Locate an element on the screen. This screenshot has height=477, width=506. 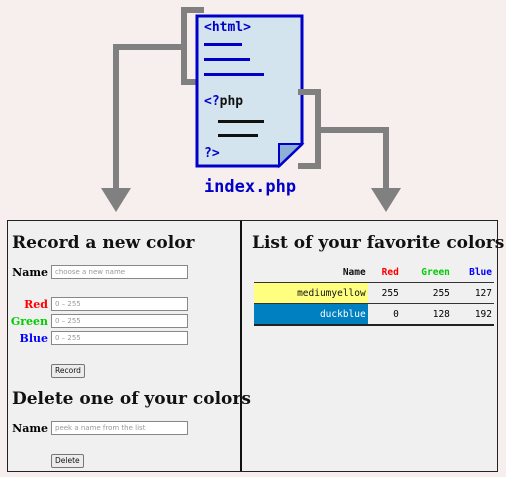
col-blue: Blue is located at coordinates (472, 273).